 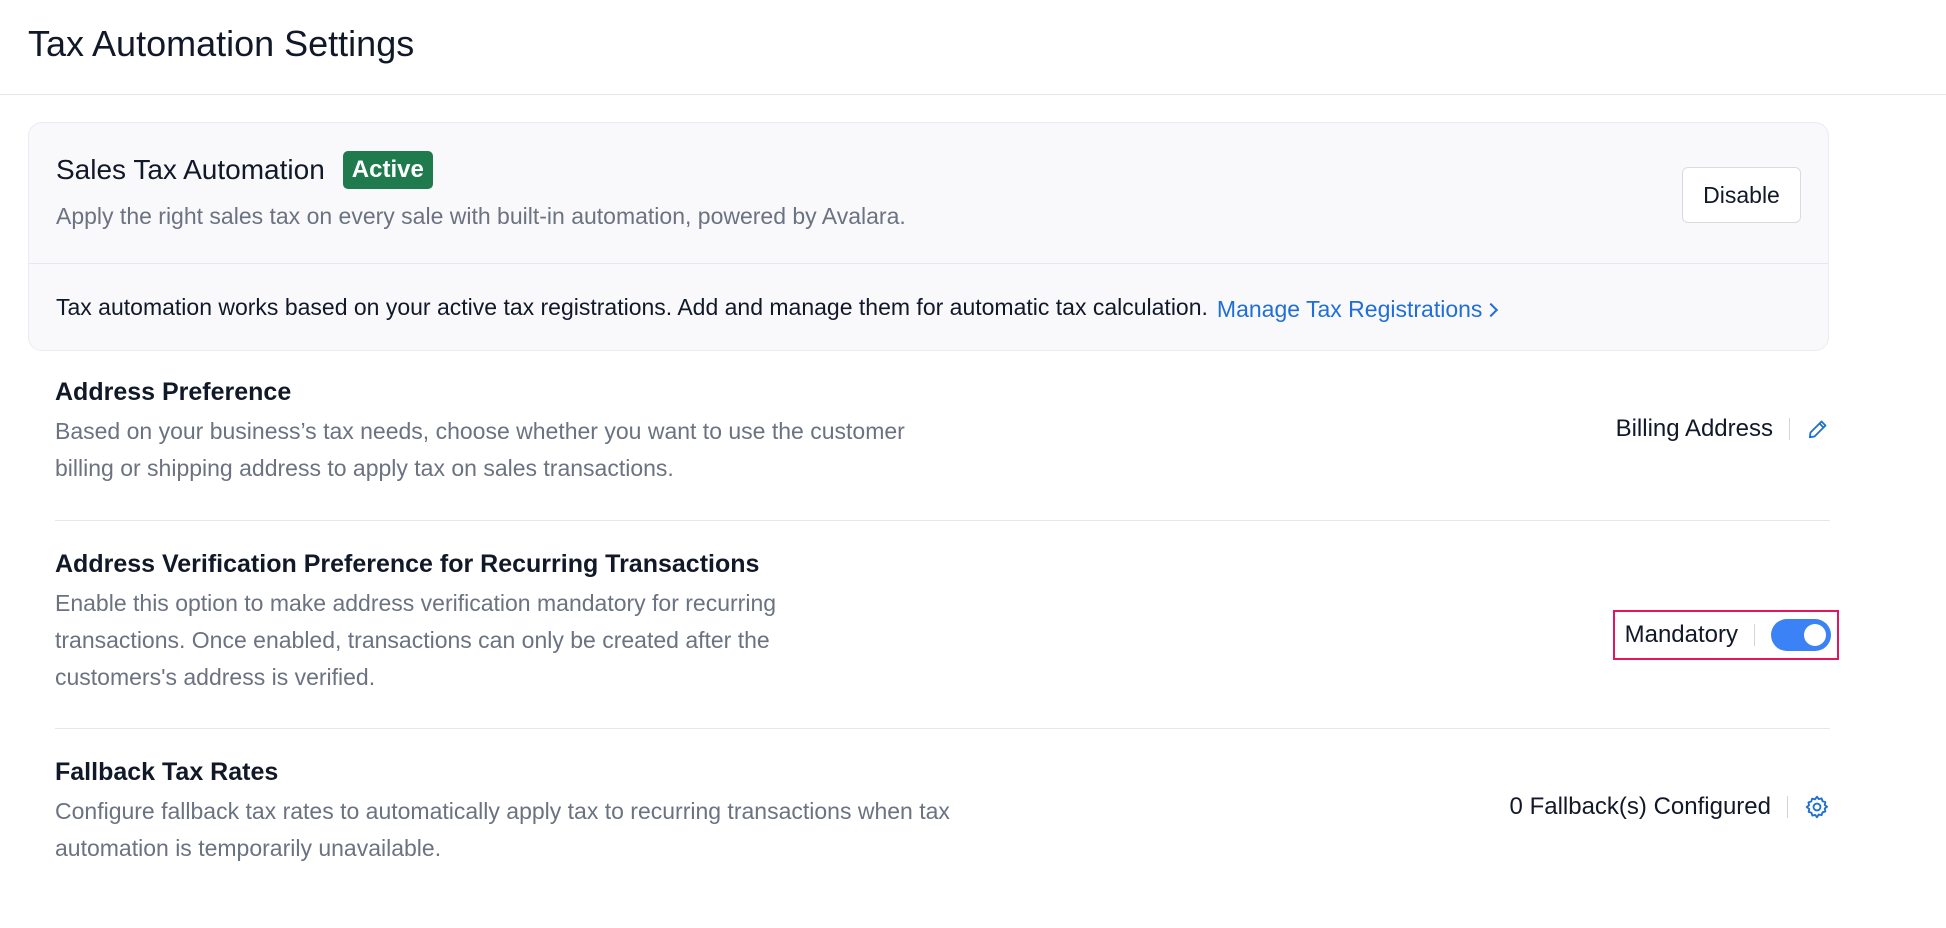 I want to click on chevron-right-icon, so click(x=1491, y=309).